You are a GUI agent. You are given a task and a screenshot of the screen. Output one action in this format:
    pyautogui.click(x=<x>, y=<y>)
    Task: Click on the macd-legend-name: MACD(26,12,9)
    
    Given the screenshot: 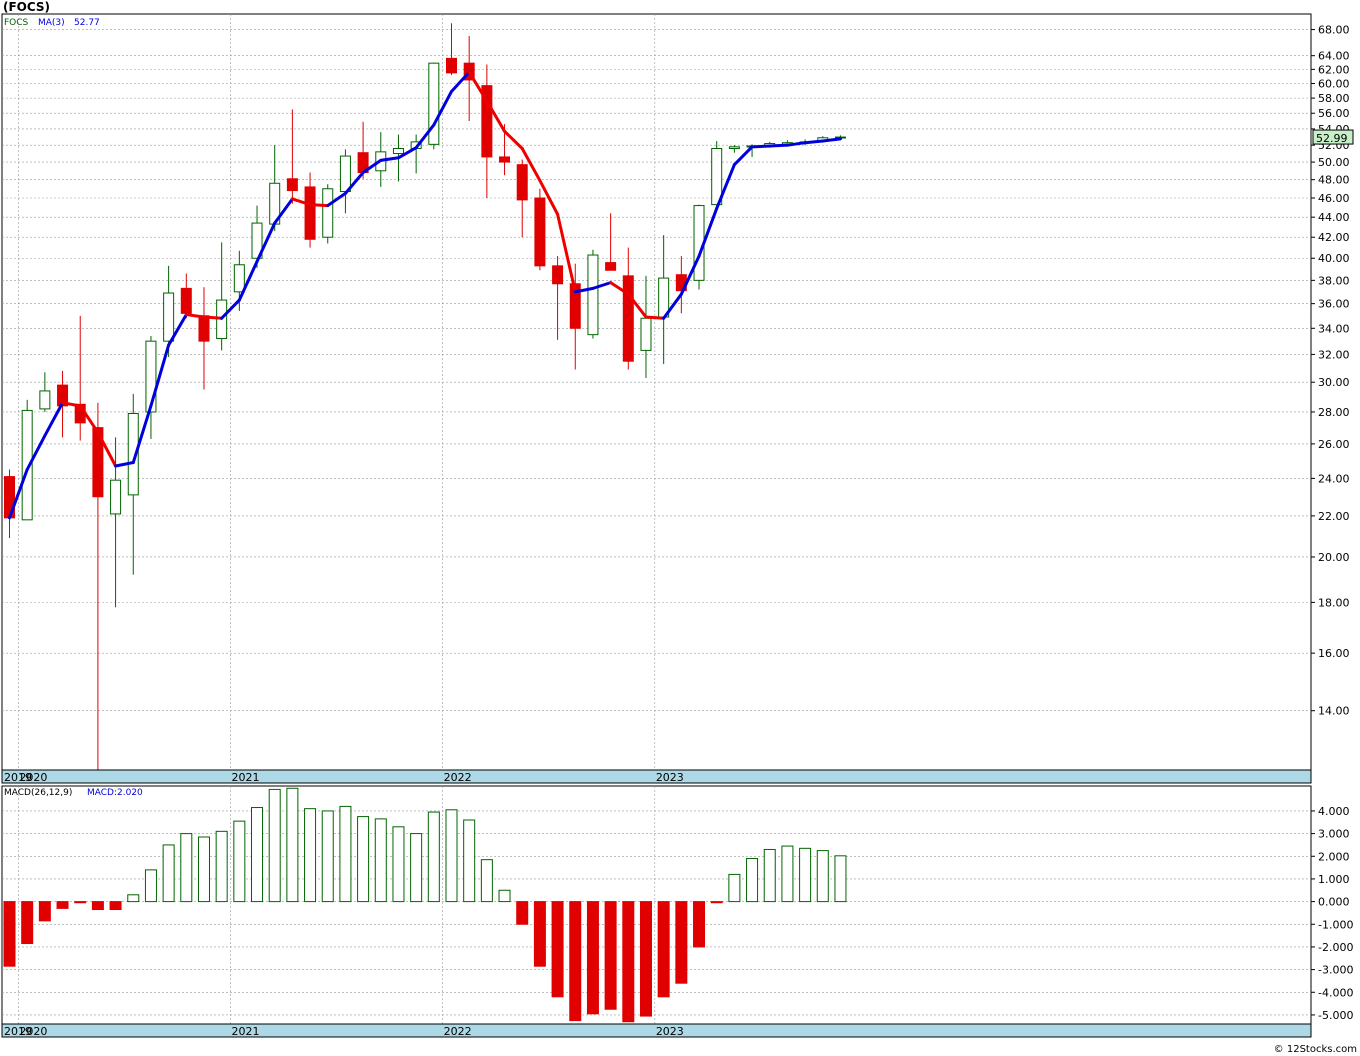 What is the action you would take?
    pyautogui.click(x=38, y=793)
    